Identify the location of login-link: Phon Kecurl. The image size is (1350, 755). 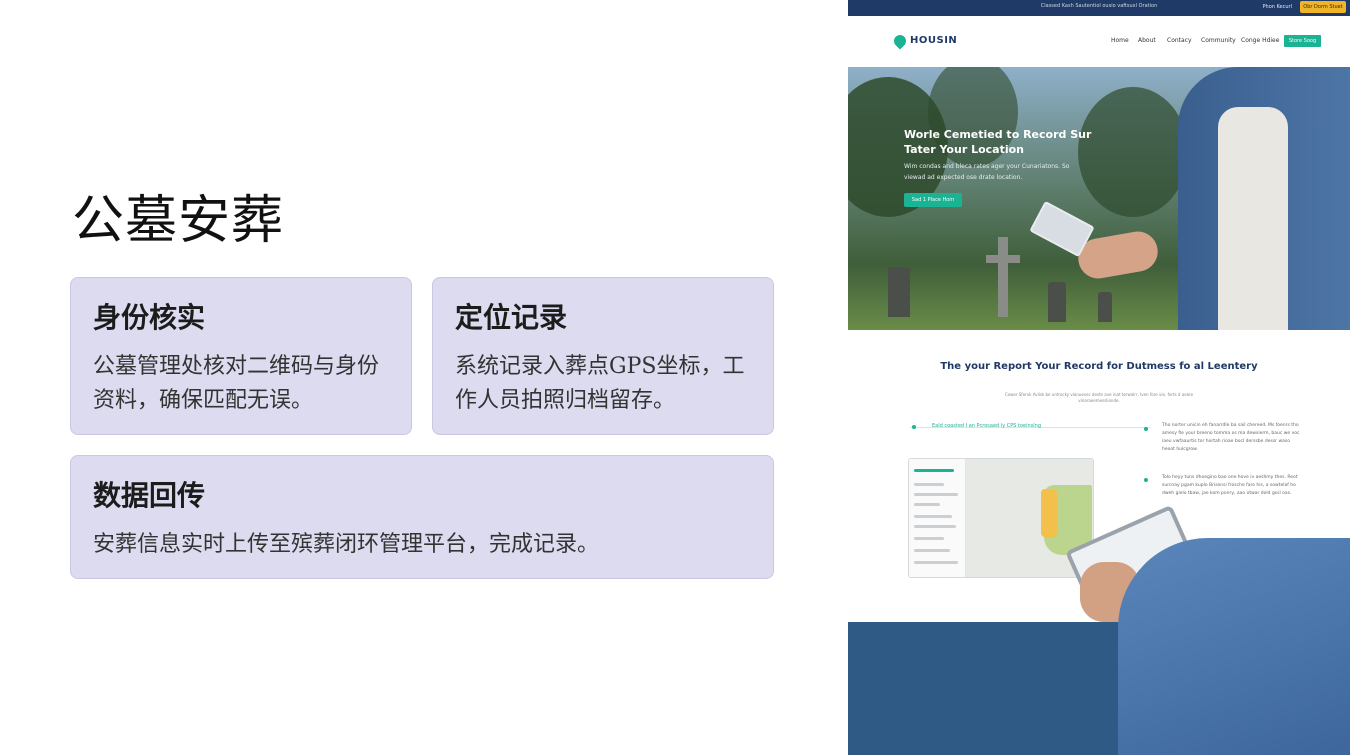
(1277, 7).